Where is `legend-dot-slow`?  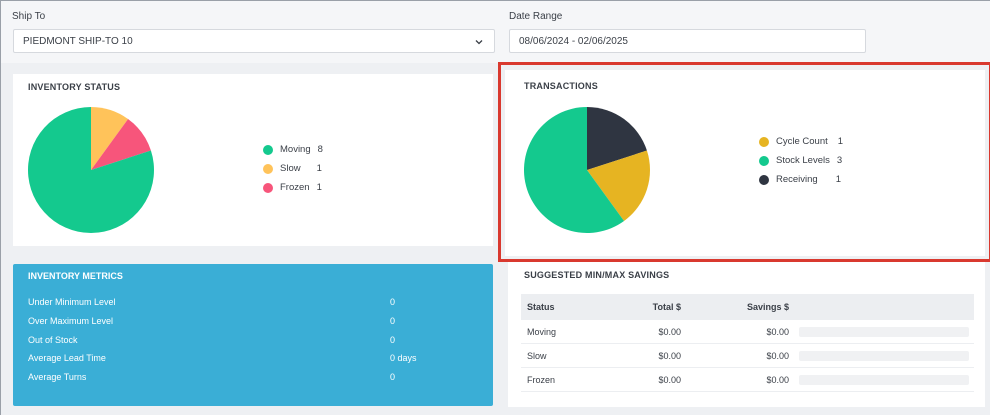 legend-dot-slow is located at coordinates (268, 168).